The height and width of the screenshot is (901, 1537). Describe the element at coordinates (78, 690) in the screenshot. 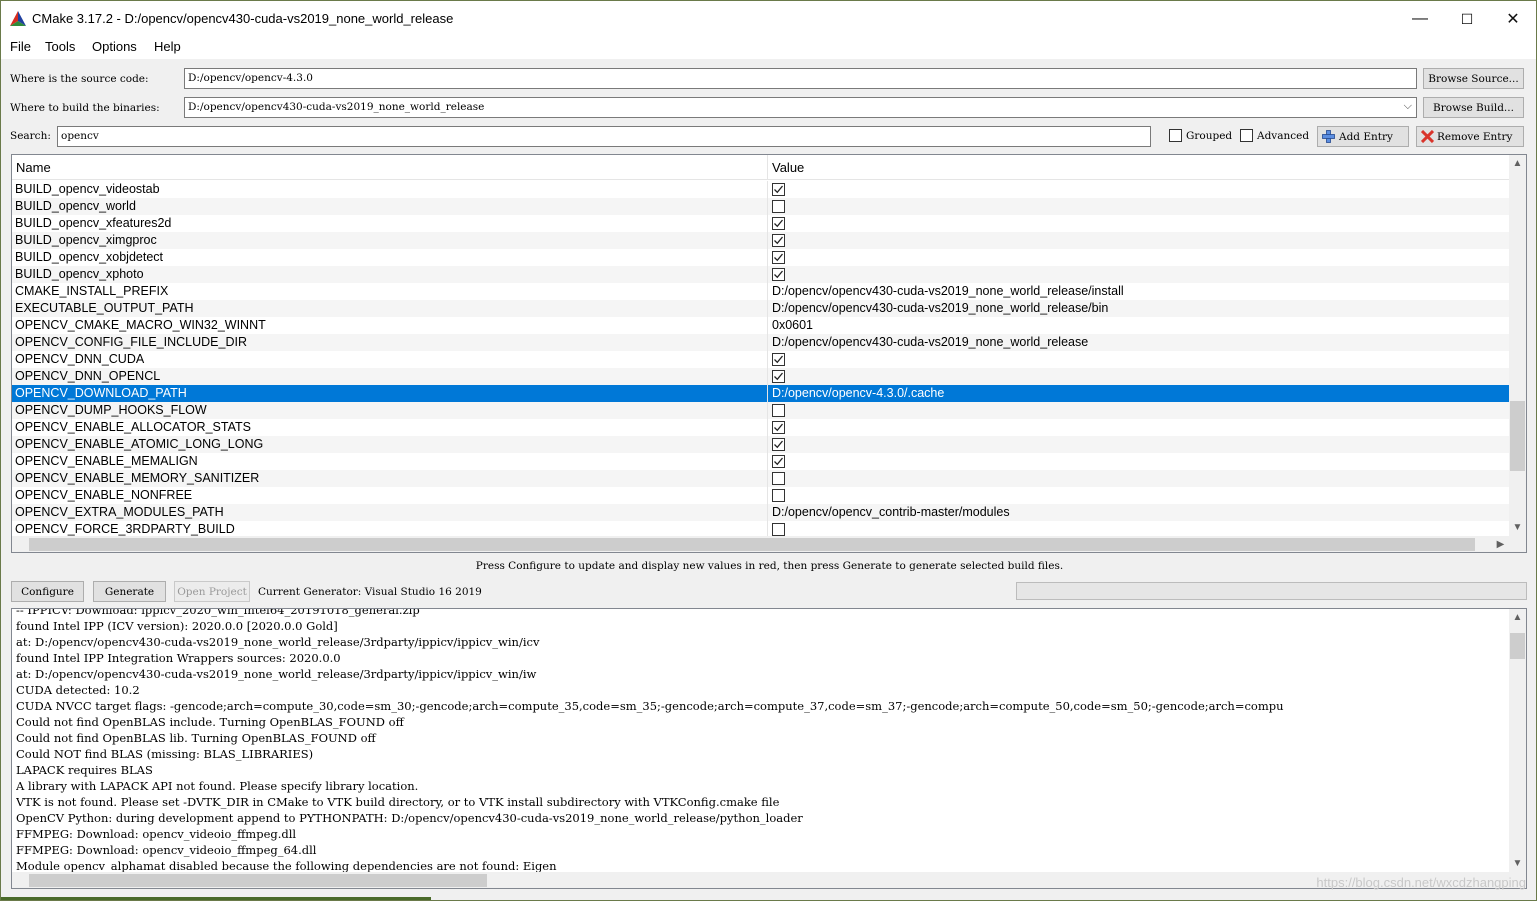

I see `log-line: CUDA detected: 10.2` at that location.